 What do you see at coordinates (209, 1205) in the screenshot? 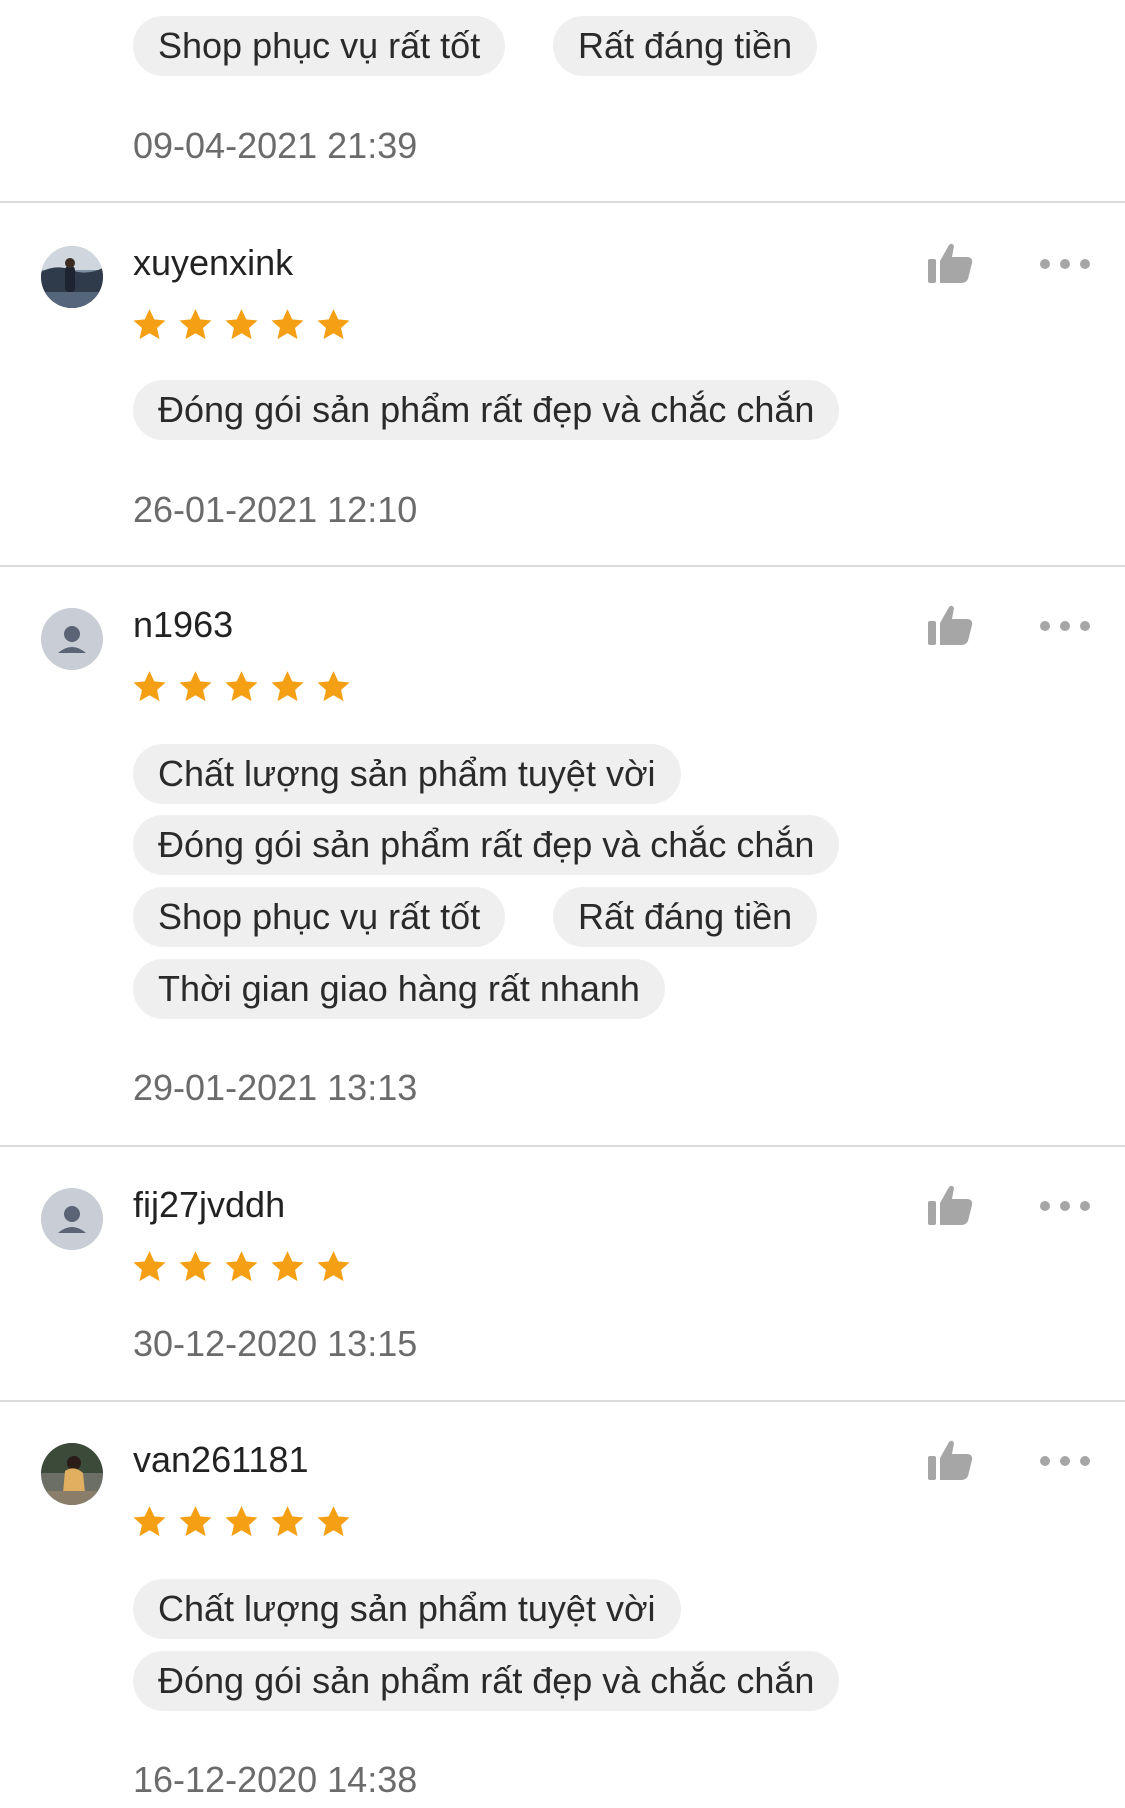
I see `username: fij27jvddh` at bounding box center [209, 1205].